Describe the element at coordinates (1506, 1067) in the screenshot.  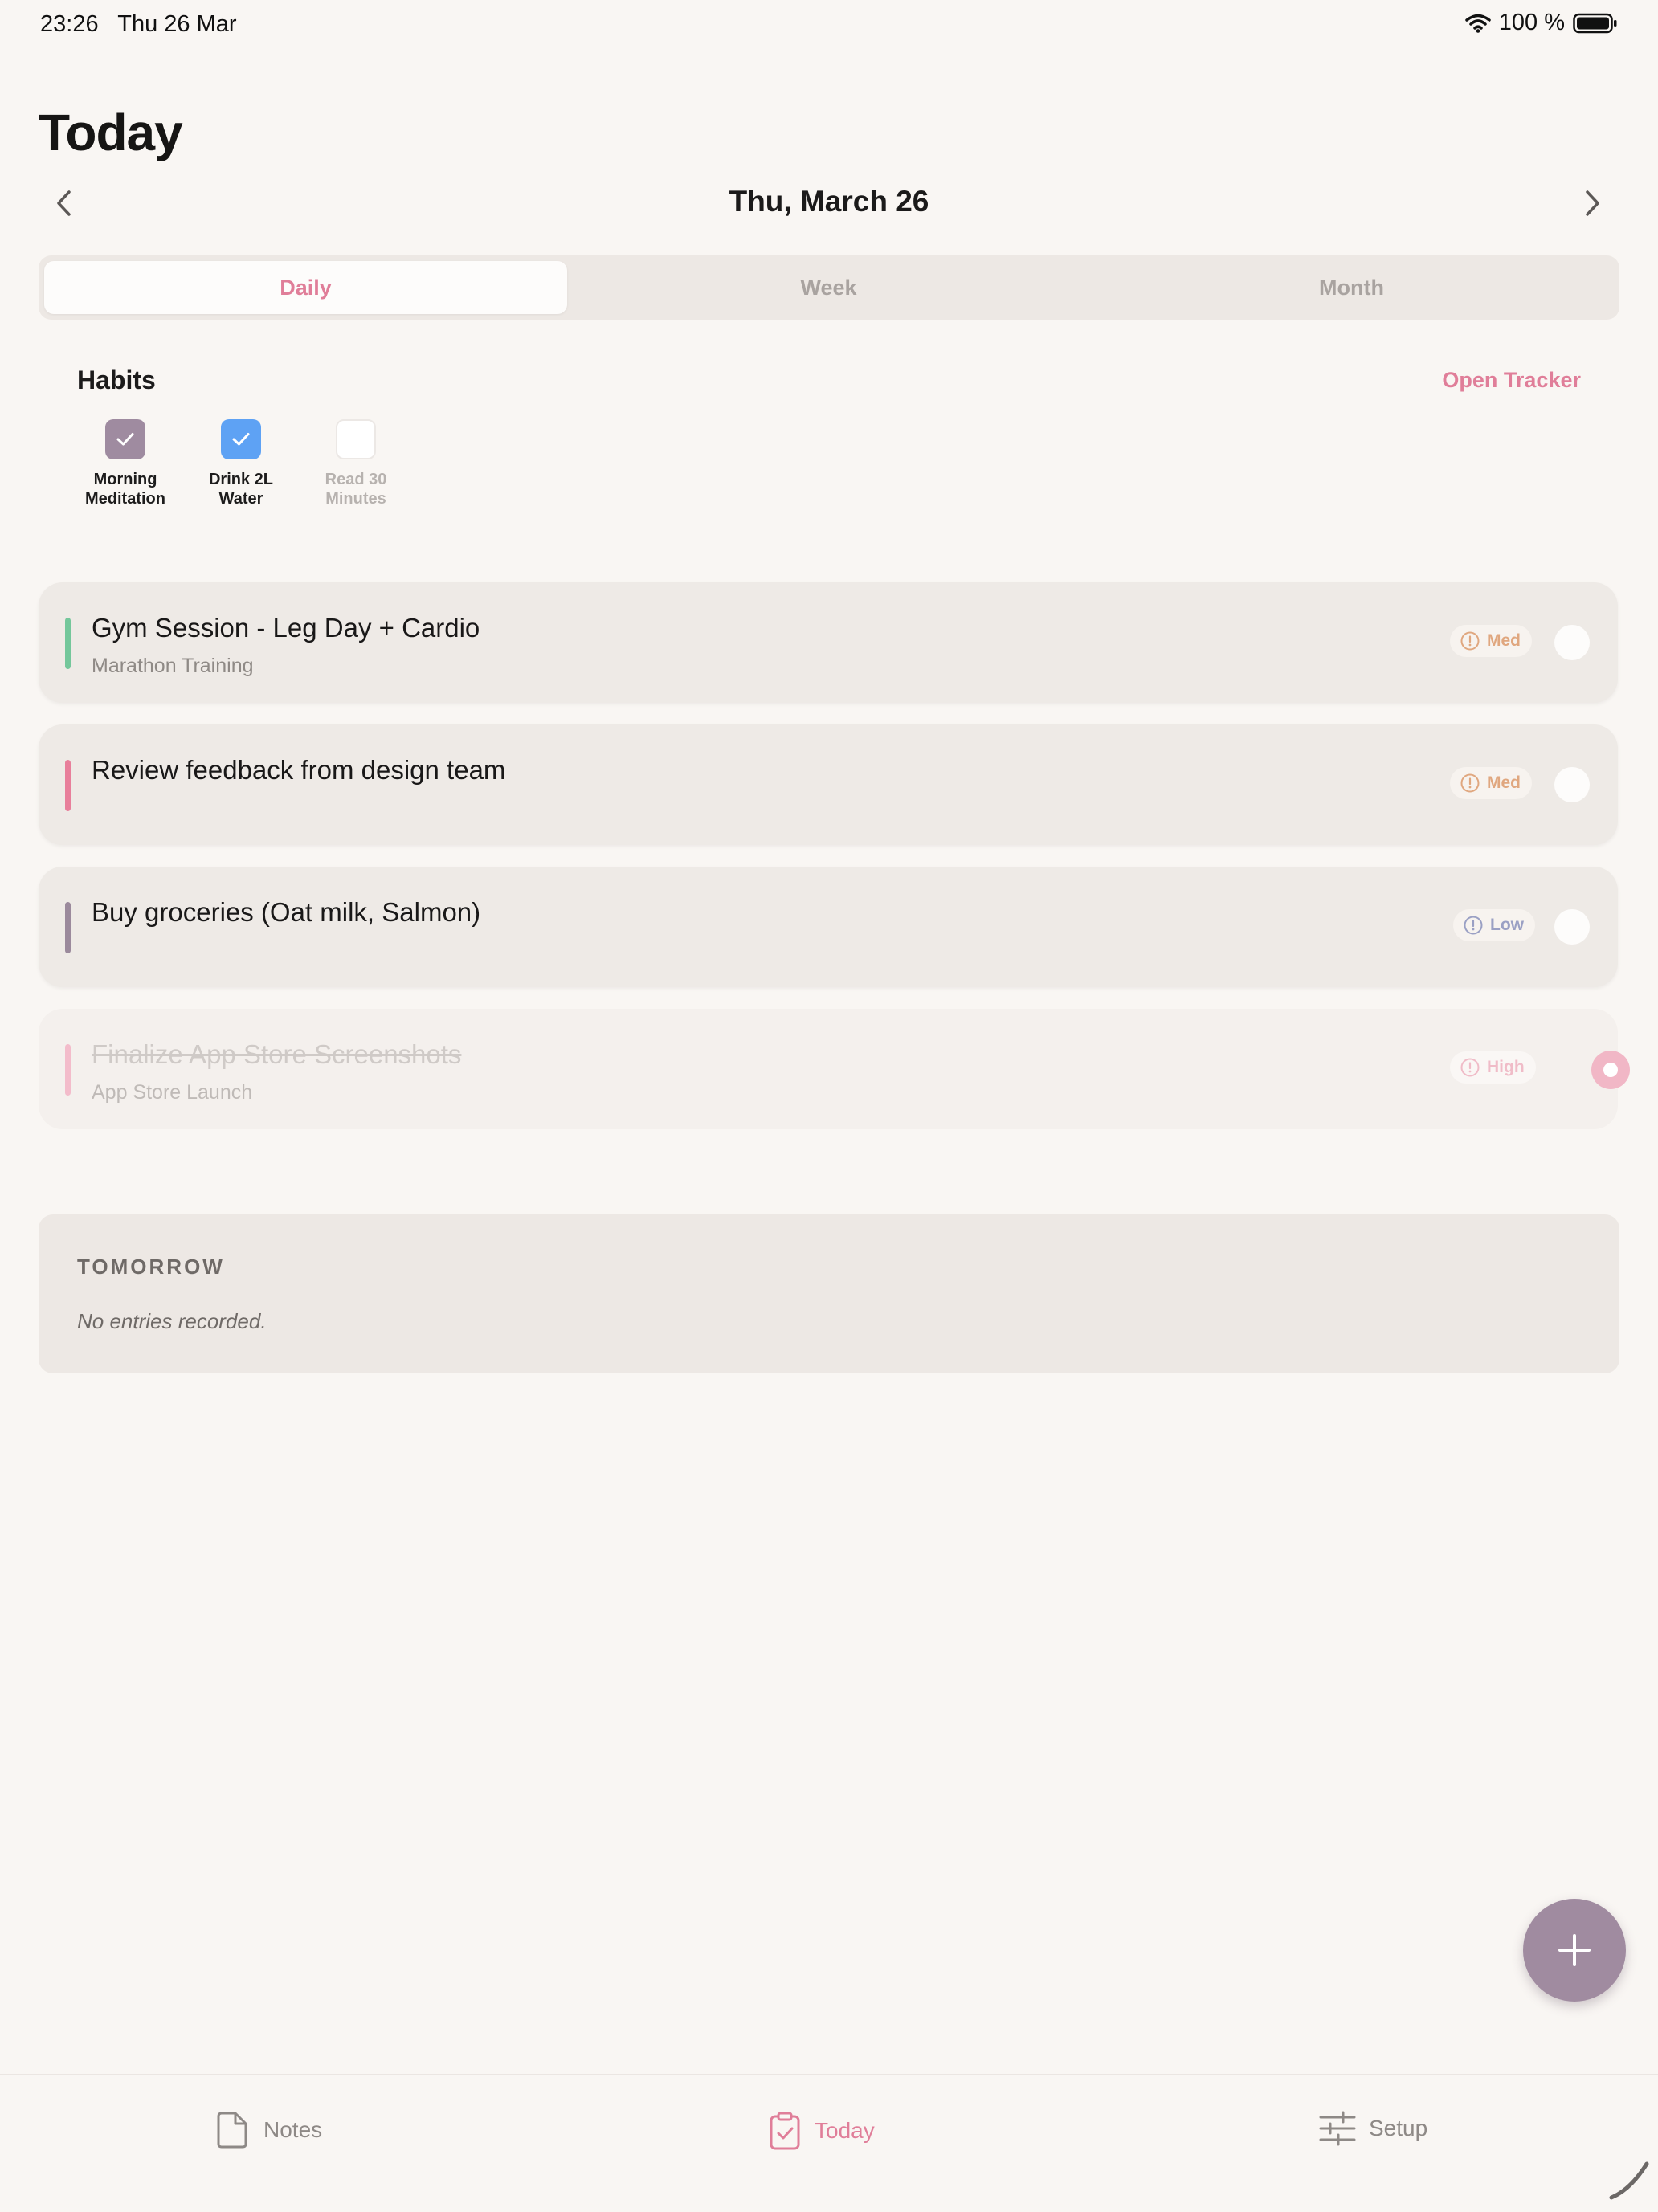
I see `priority-label: High` at that location.